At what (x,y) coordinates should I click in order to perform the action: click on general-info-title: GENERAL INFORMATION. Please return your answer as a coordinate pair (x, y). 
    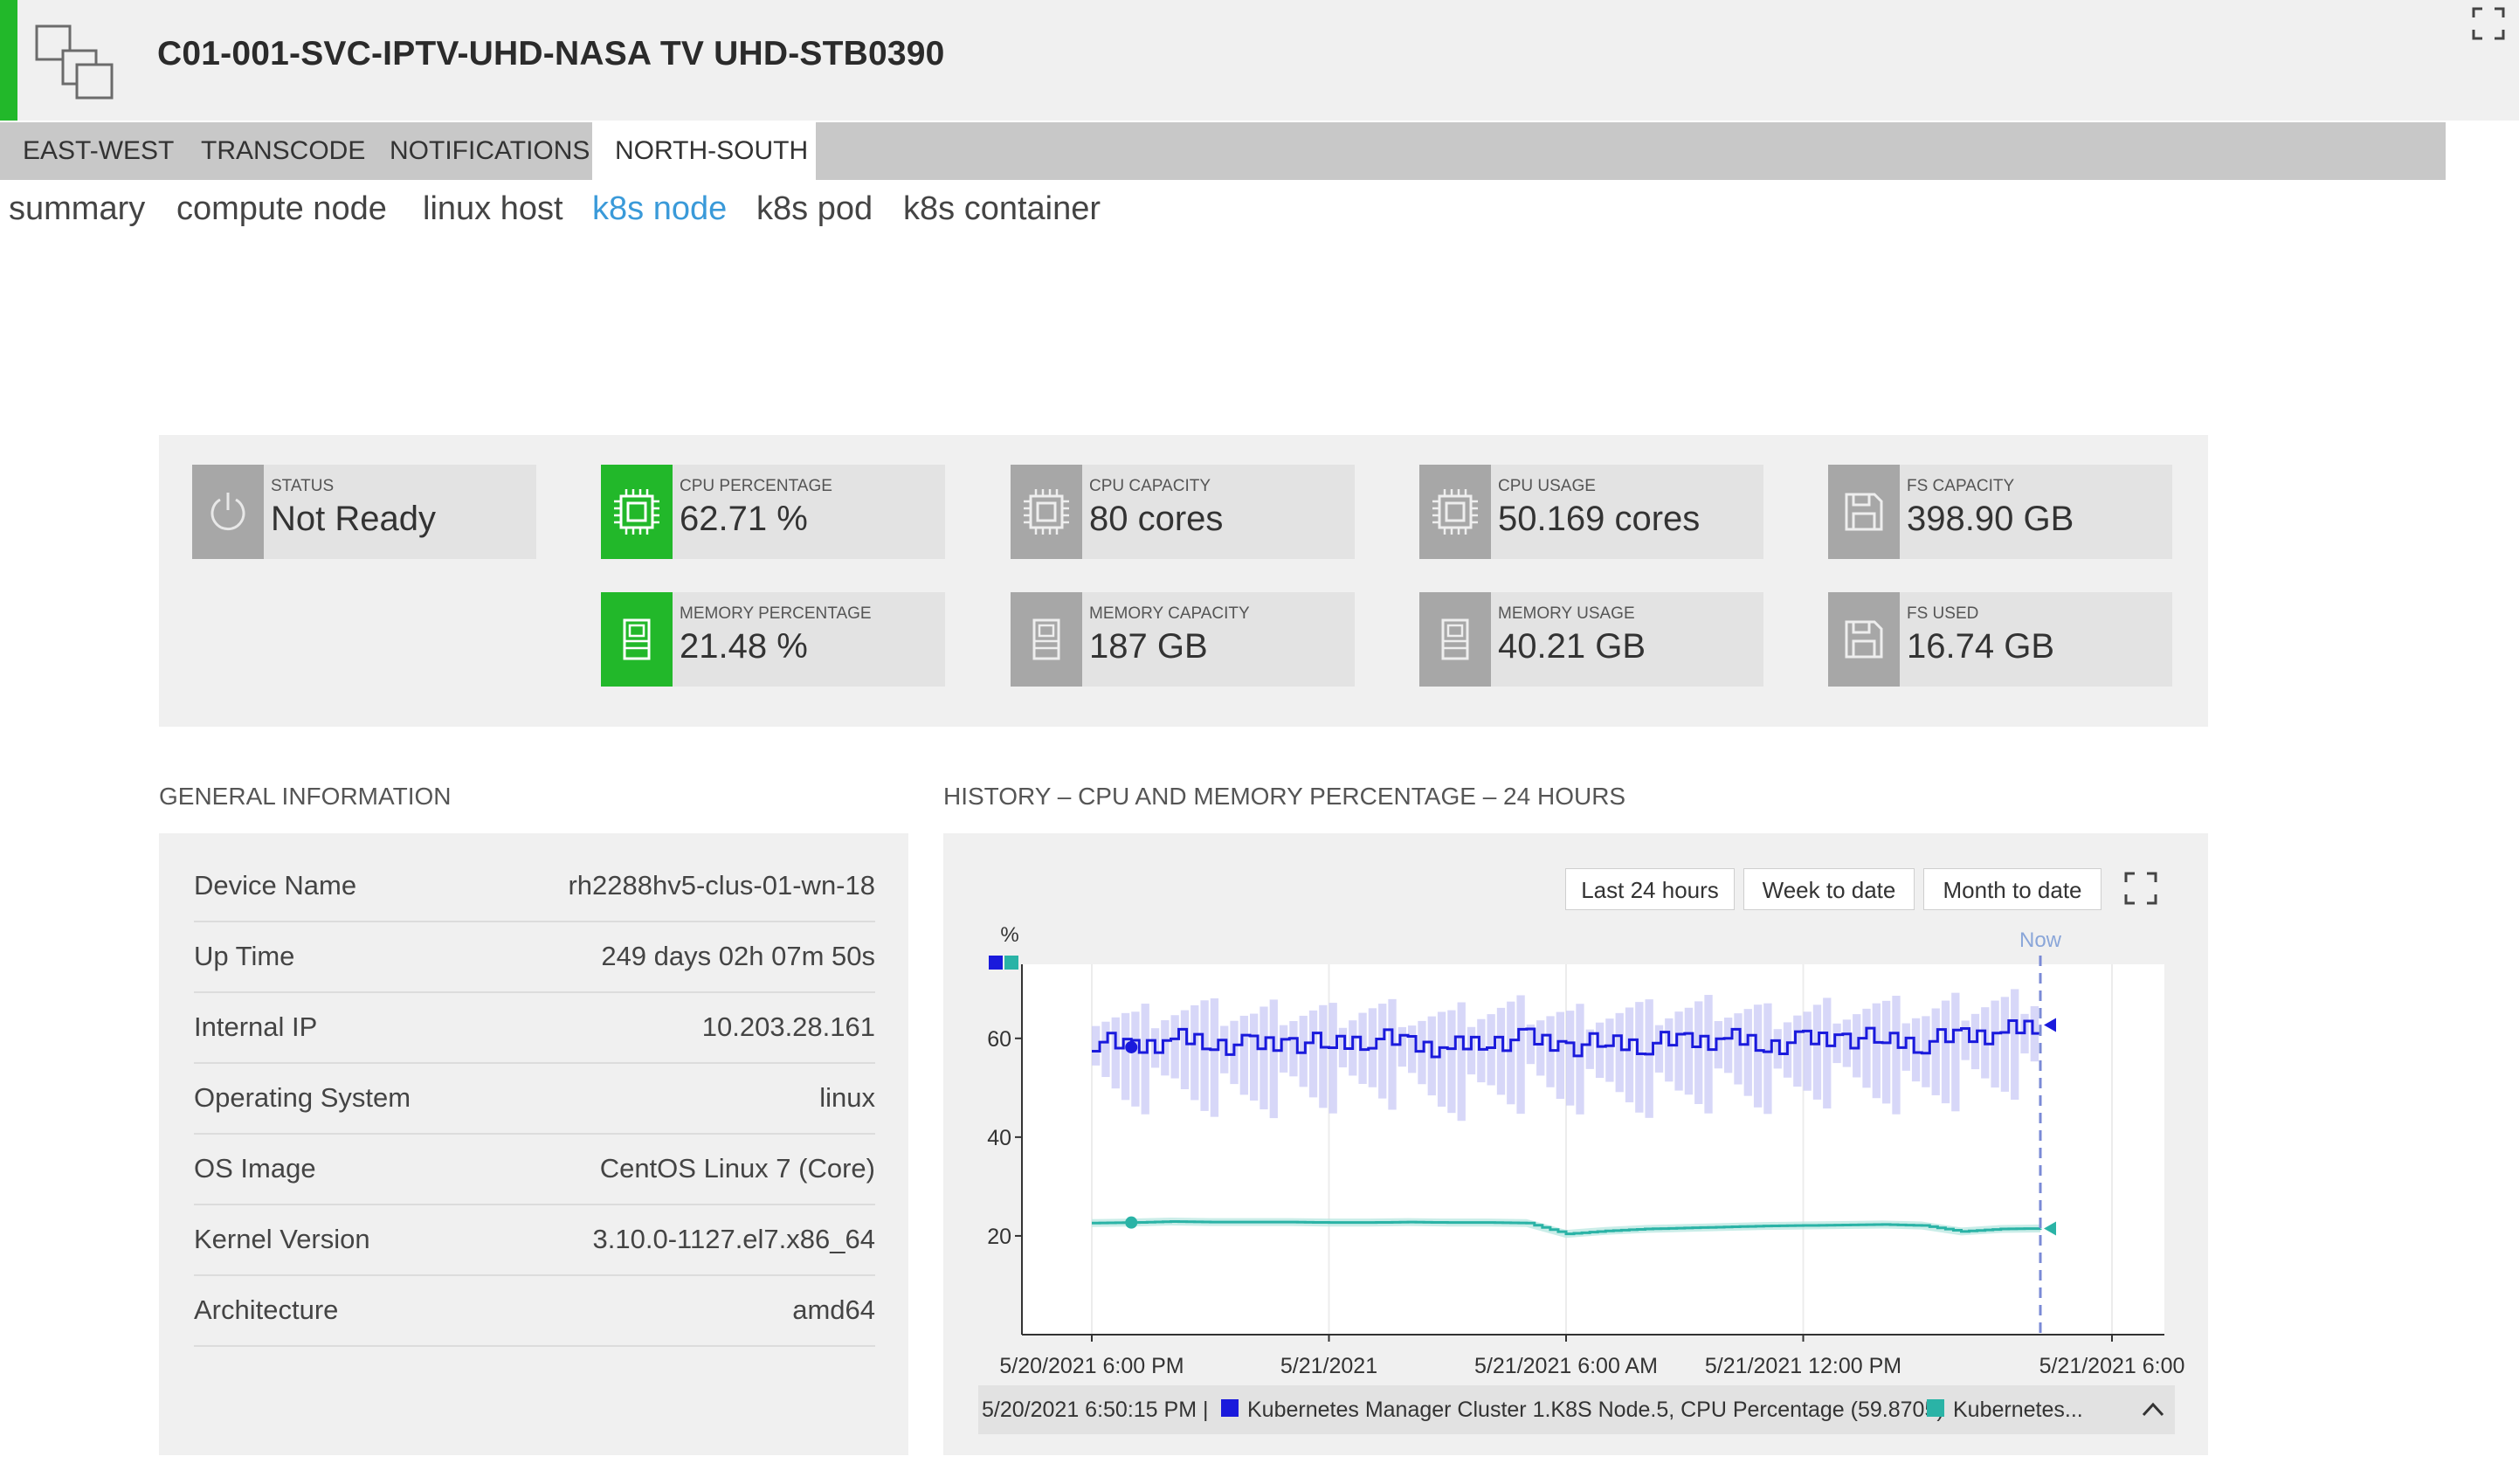
    Looking at the image, I should click on (305, 796).